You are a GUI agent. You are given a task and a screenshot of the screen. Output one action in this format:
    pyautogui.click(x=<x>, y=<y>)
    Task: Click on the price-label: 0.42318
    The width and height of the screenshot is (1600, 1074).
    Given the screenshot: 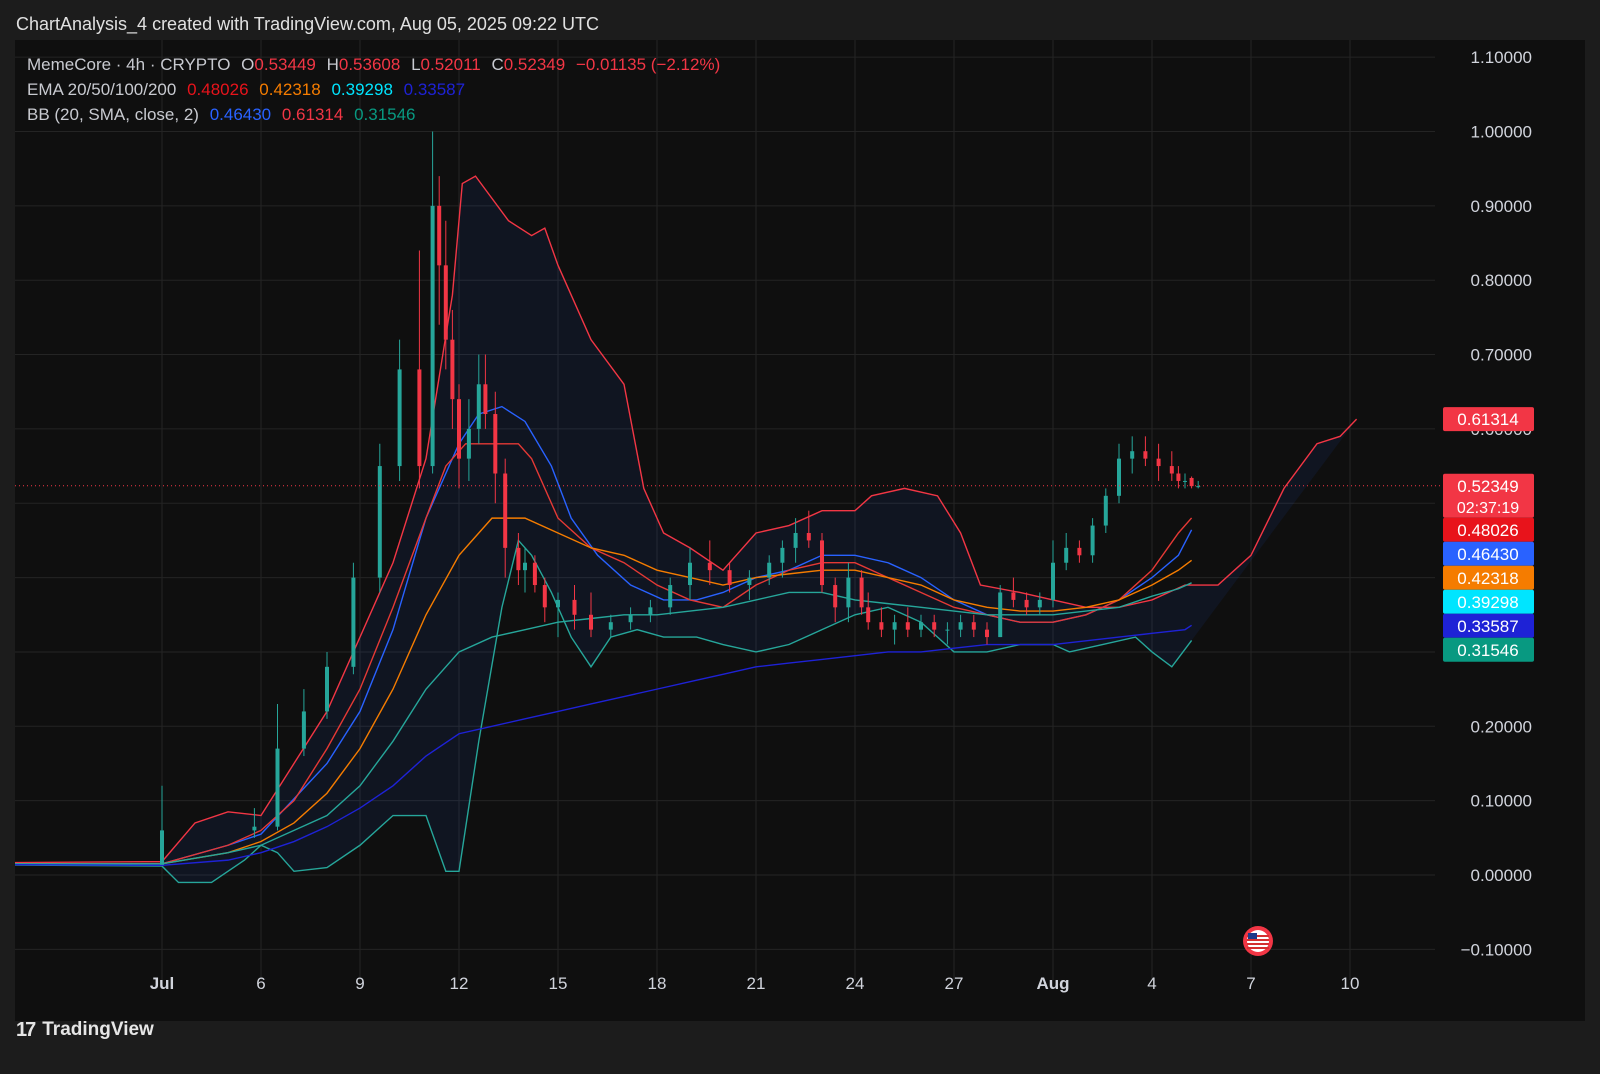 What is the action you would take?
    pyautogui.click(x=1488, y=577)
    